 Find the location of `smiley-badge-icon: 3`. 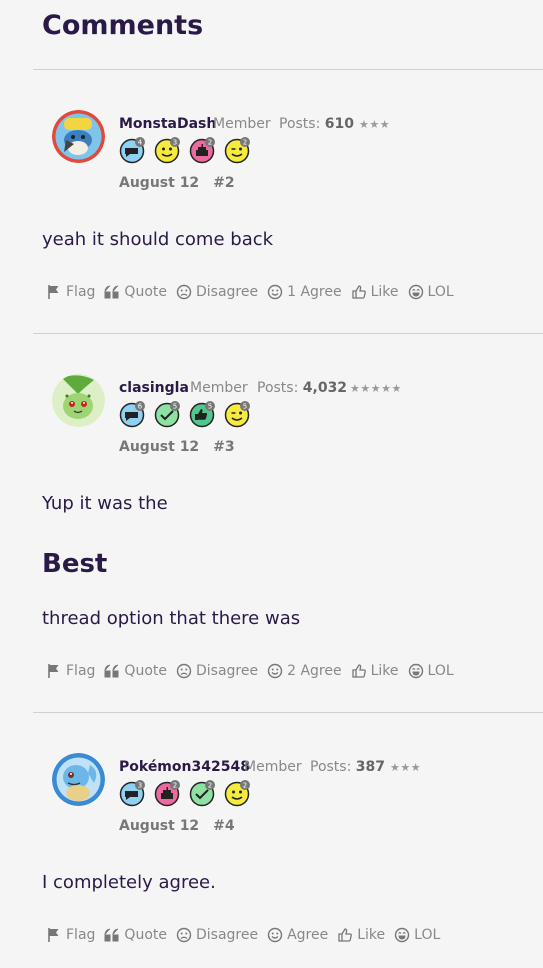

smiley-badge-icon: 3 is located at coordinates (167, 150).